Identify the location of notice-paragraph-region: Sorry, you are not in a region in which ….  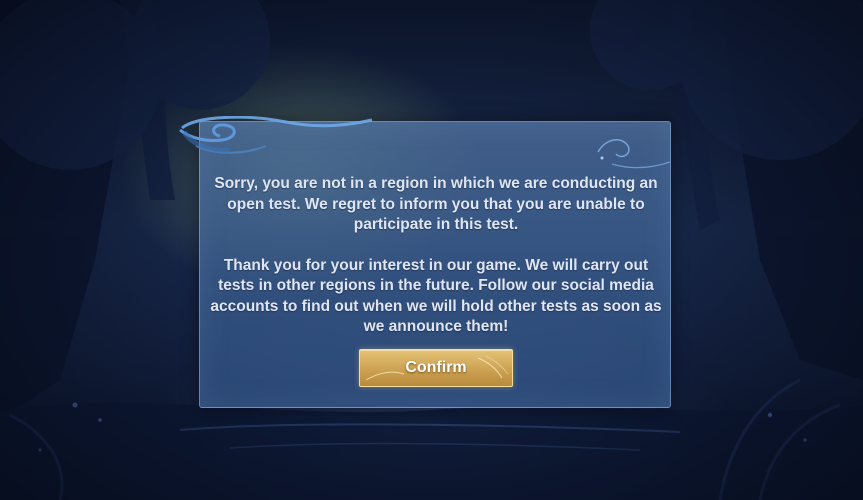
(436, 204).